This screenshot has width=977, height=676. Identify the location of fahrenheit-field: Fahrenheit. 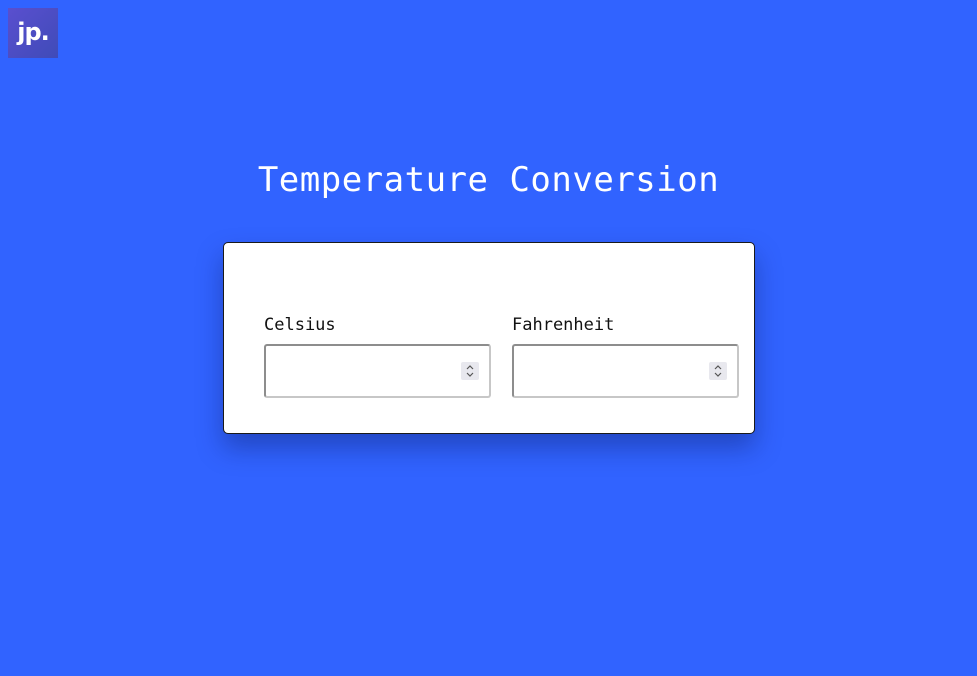
(625, 356).